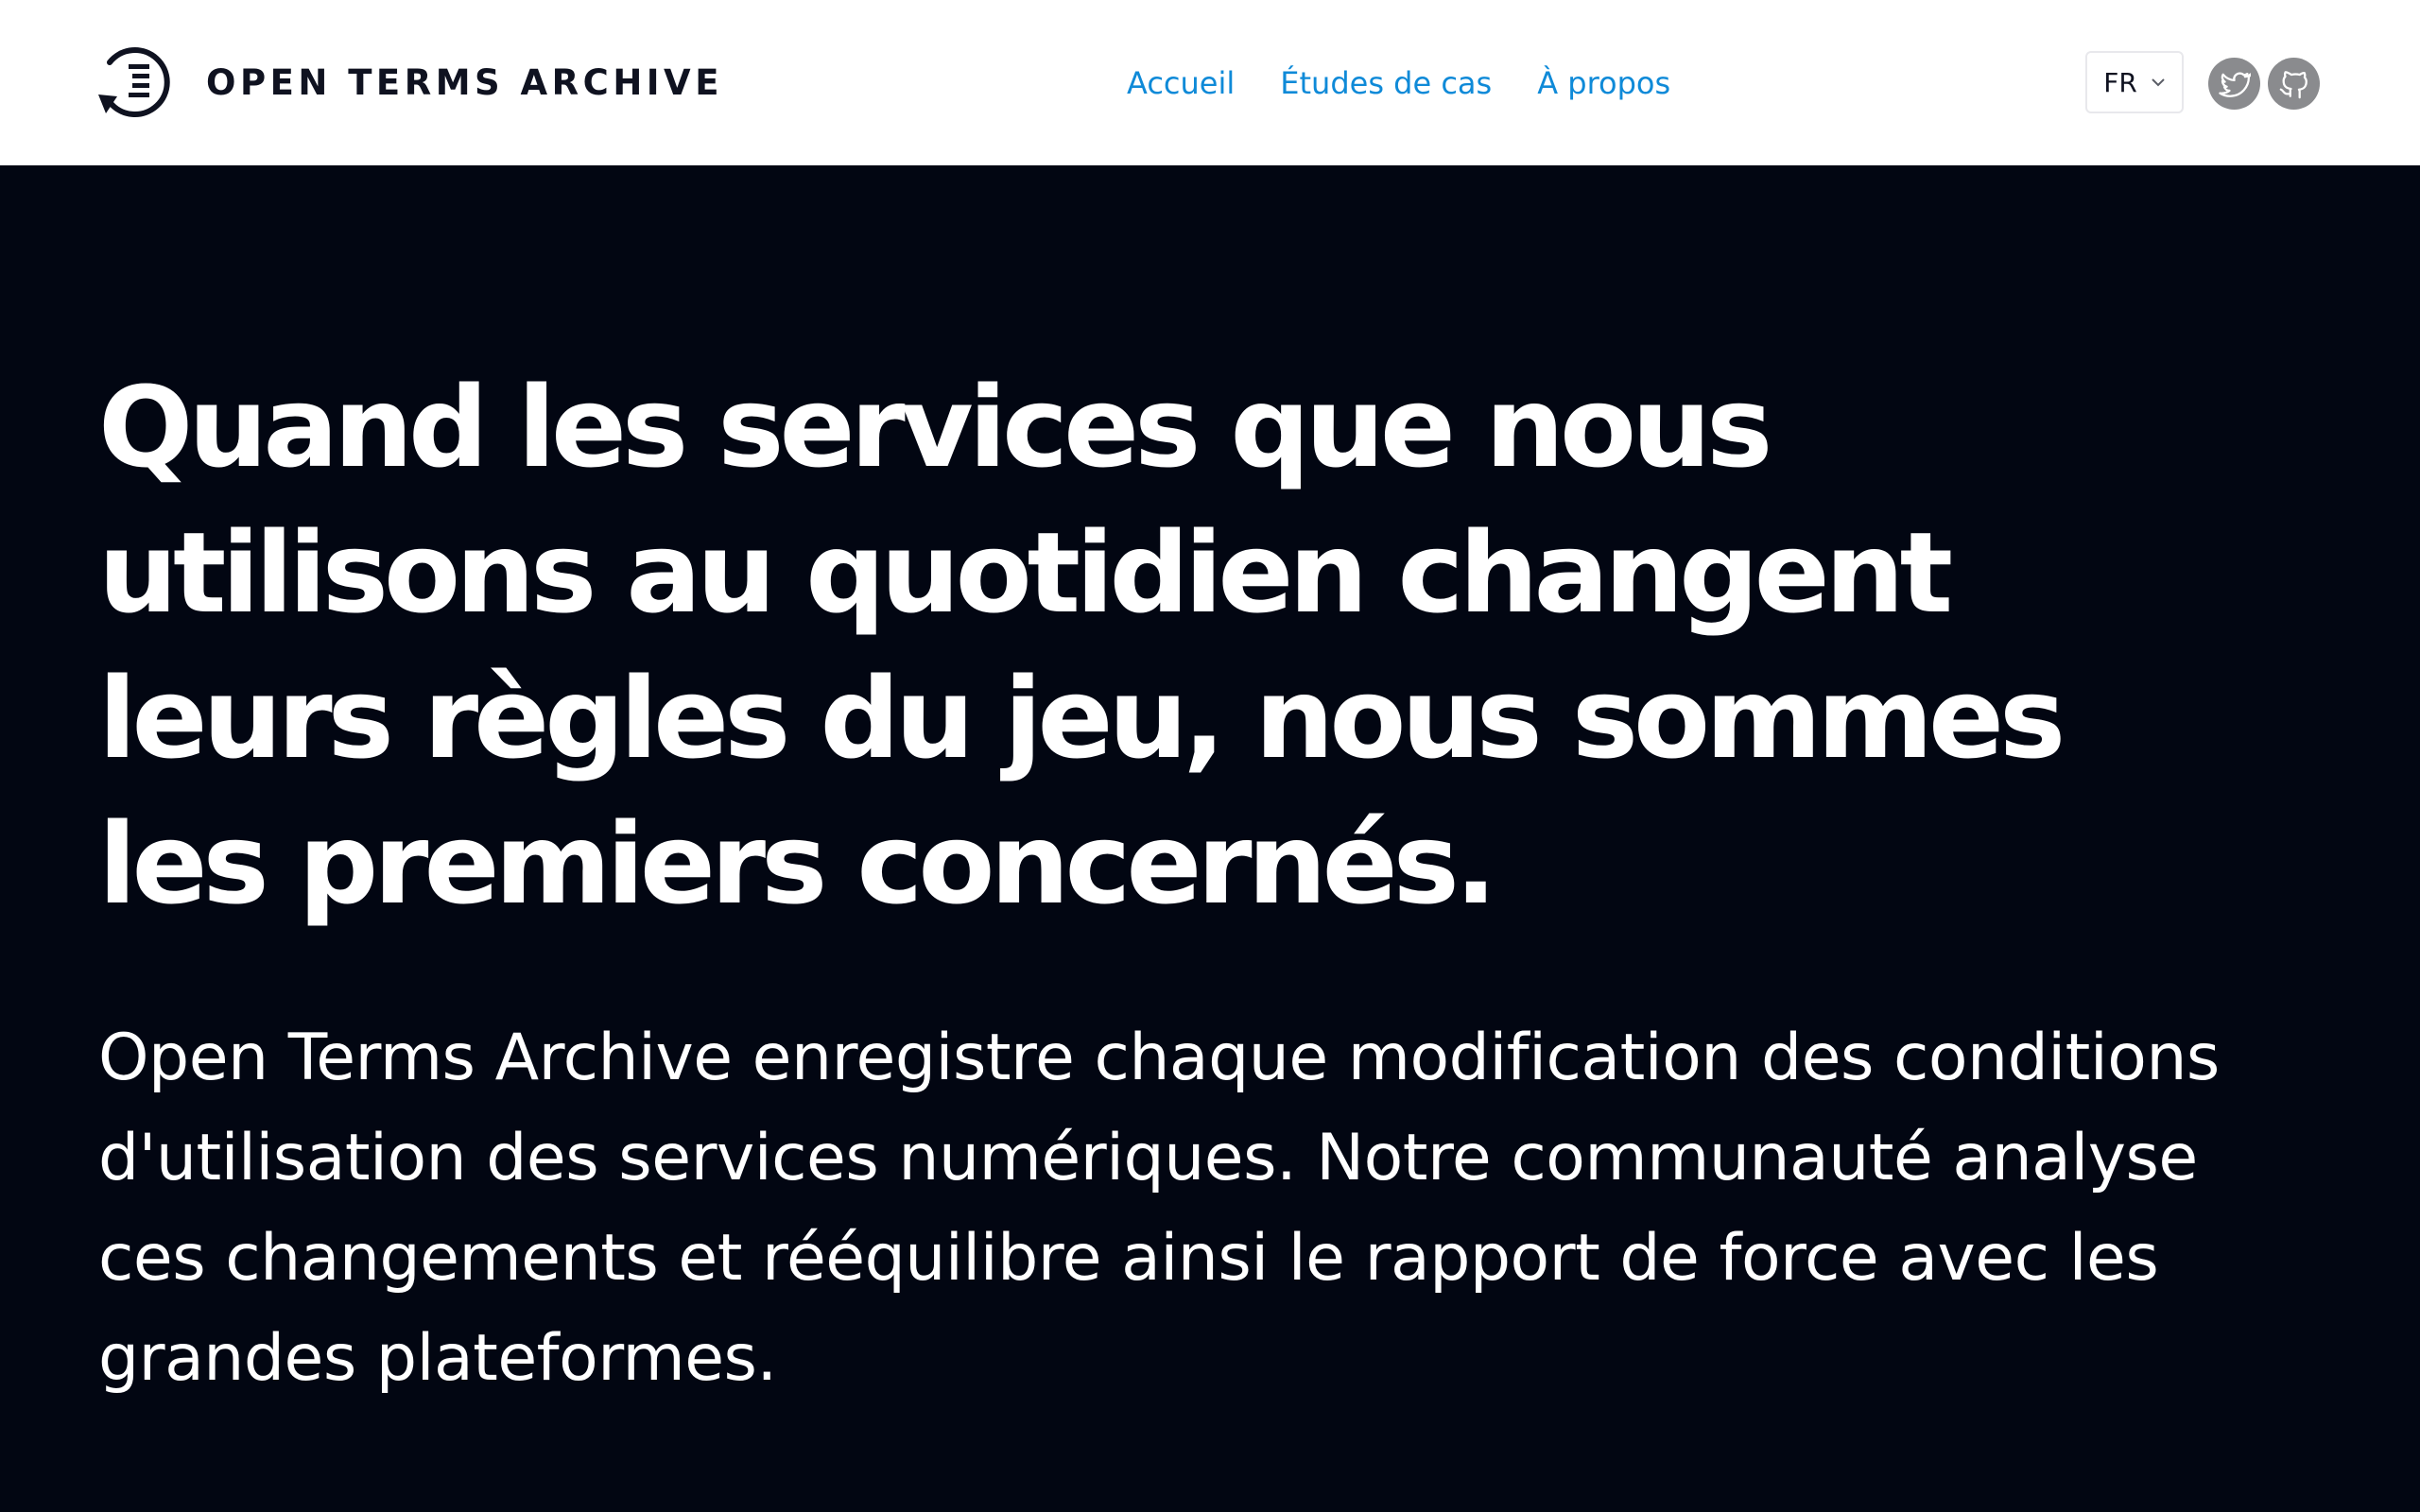 This screenshot has width=2420, height=1512. I want to click on hero-description-line: grandes plateformes., so click(437, 1358).